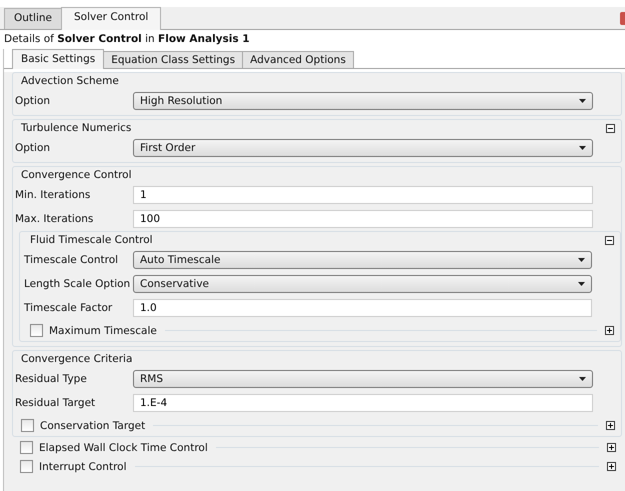  Describe the element at coordinates (77, 175) in the screenshot. I see `section-title: Convergence Control` at that location.